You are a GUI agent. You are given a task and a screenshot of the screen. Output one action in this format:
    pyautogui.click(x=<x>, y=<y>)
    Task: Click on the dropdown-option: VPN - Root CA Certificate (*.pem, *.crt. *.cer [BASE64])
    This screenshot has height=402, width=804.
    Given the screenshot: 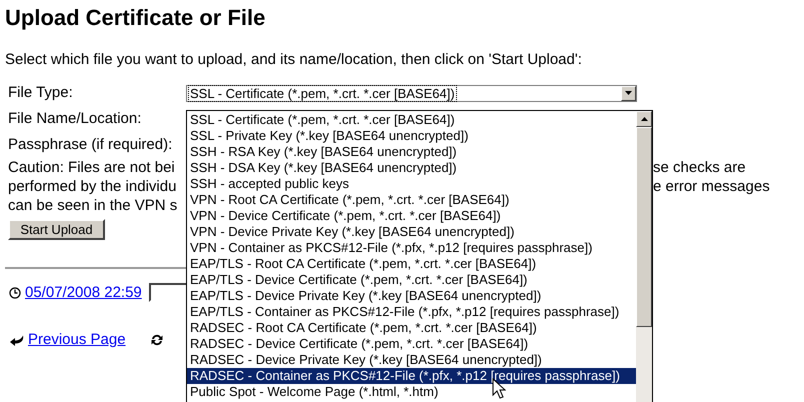 What is the action you would take?
    pyautogui.click(x=411, y=200)
    